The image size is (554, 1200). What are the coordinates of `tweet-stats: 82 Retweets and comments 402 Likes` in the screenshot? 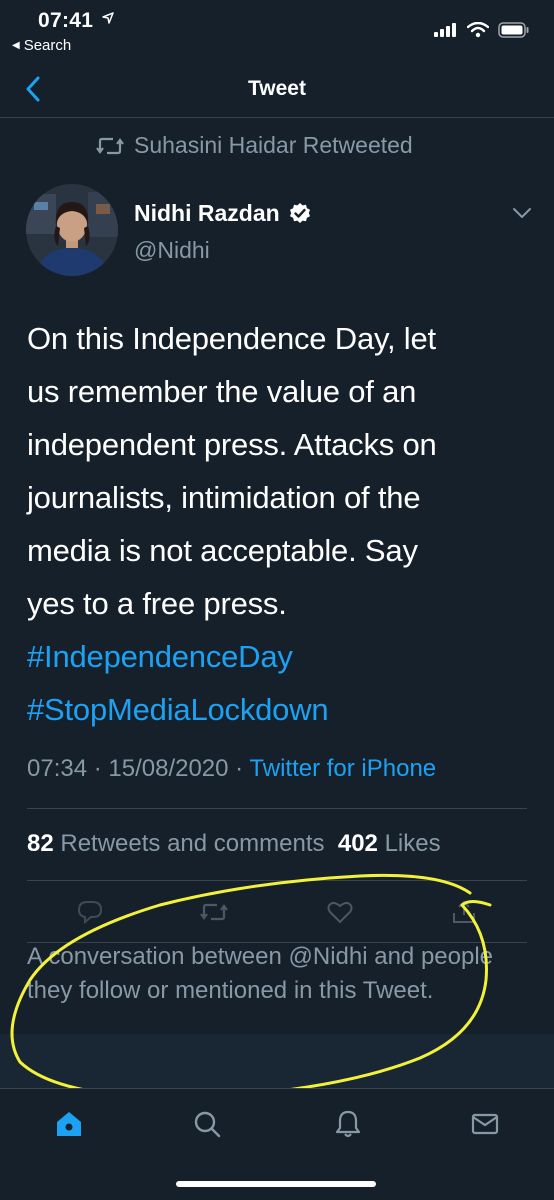 It's located at (234, 844).